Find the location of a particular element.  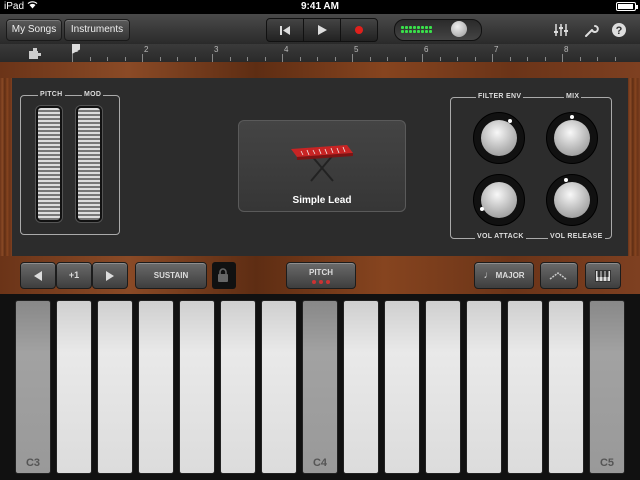

level-meter is located at coordinates (416, 29).